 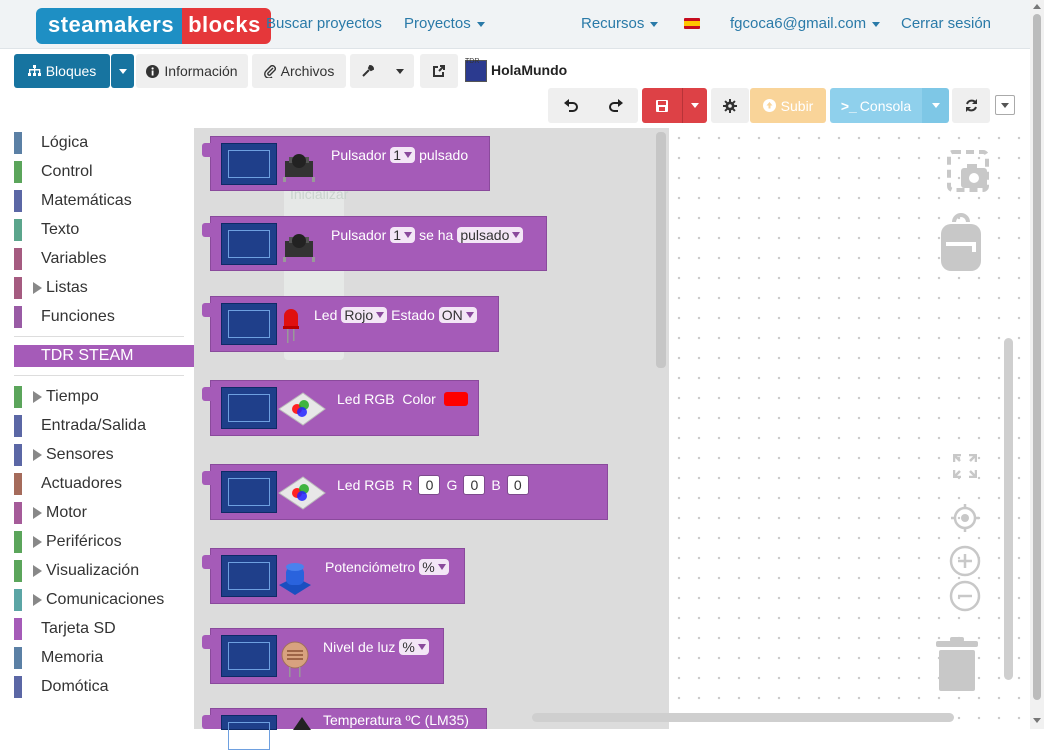 I want to click on redo-icon, so click(x=616, y=105).